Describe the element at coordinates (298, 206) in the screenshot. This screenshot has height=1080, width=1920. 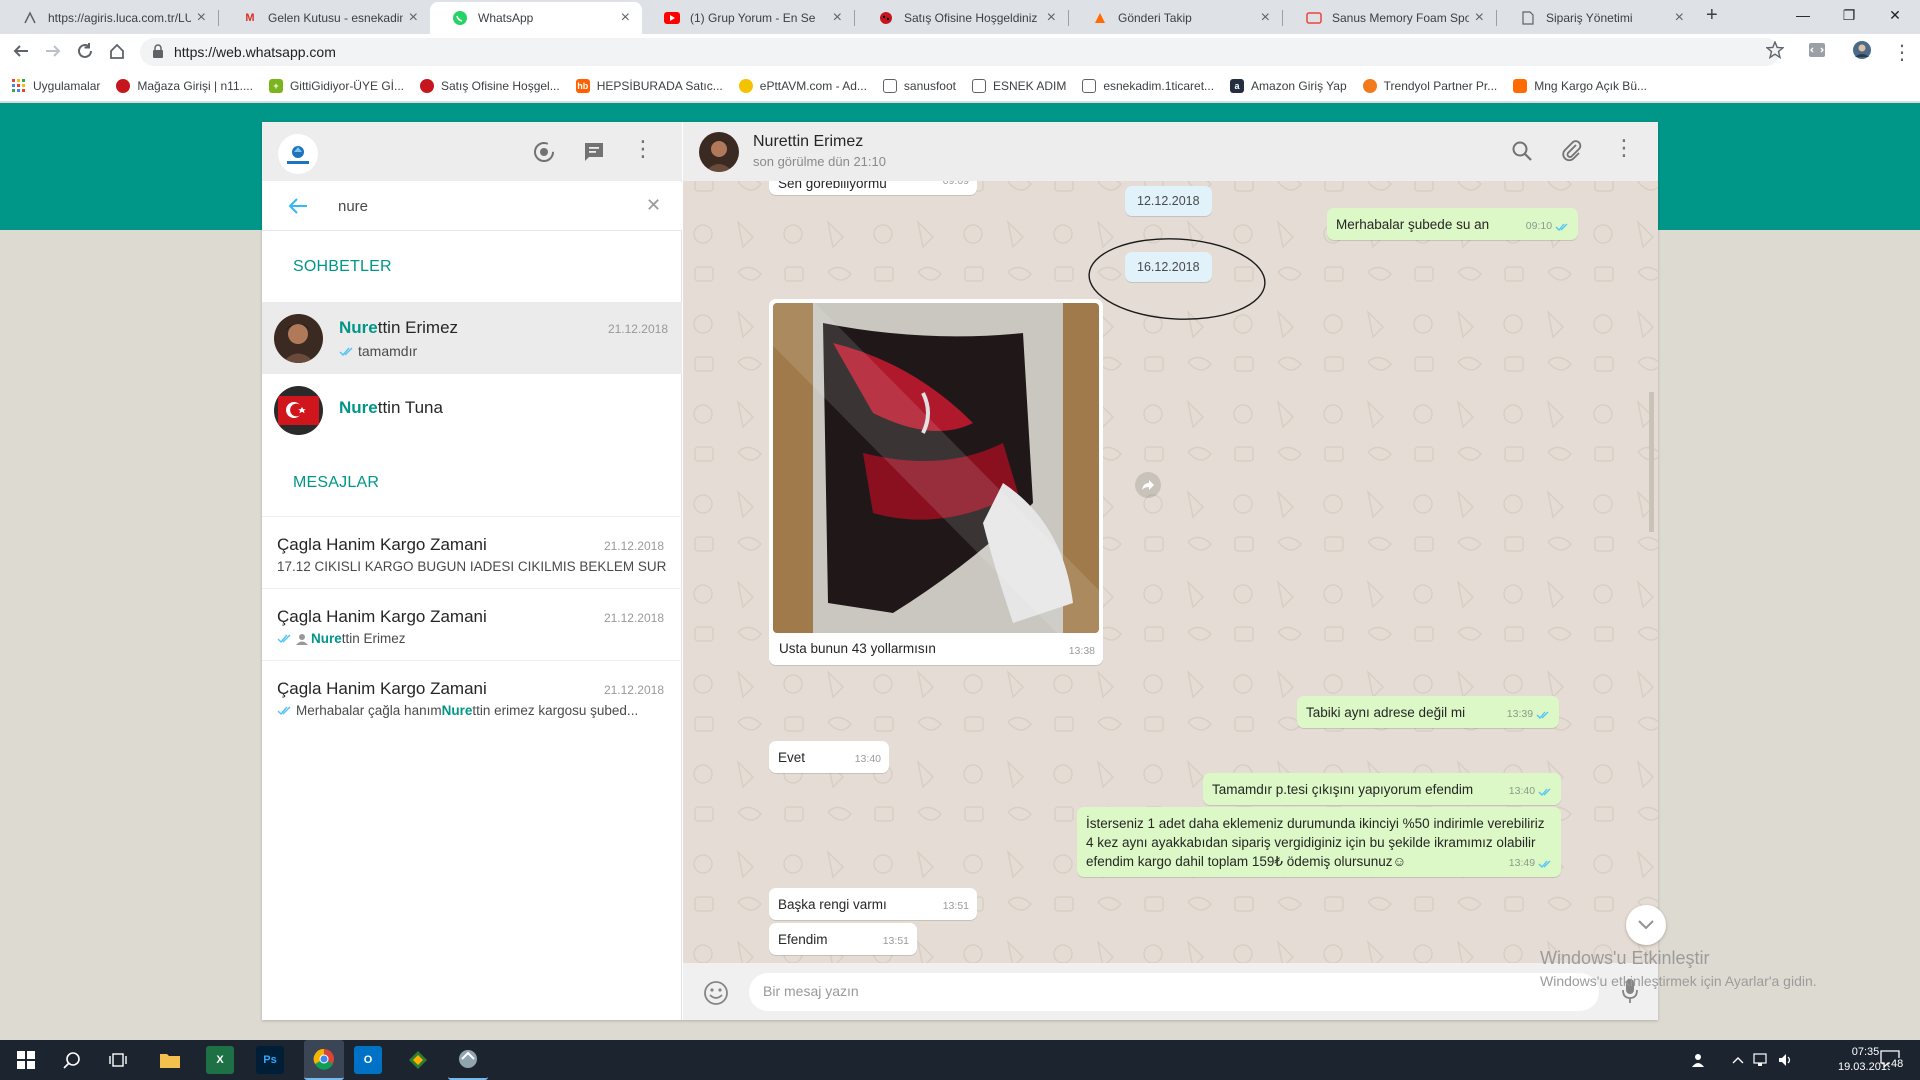
I see `search-back-arrow-icon` at that location.